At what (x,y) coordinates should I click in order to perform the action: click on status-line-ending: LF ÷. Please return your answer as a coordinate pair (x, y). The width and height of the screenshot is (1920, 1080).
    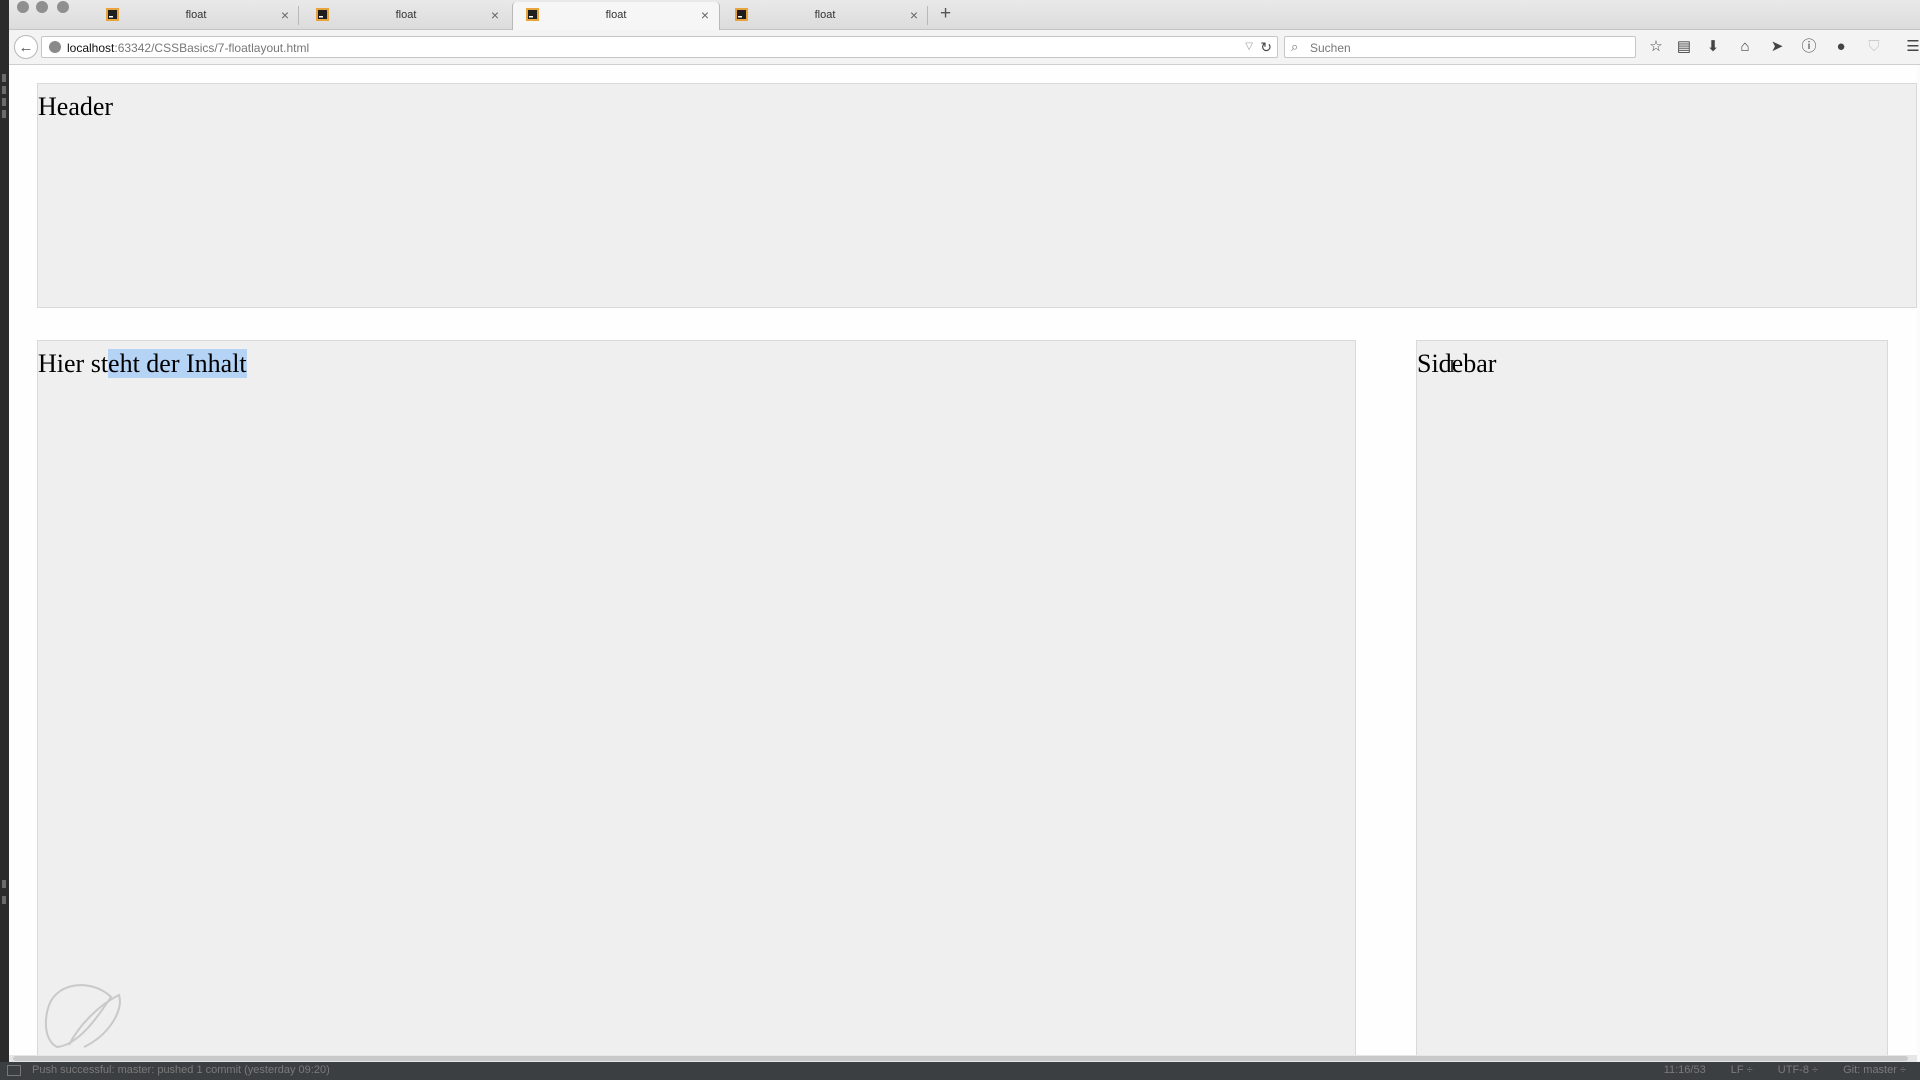
    Looking at the image, I should click on (1742, 1070).